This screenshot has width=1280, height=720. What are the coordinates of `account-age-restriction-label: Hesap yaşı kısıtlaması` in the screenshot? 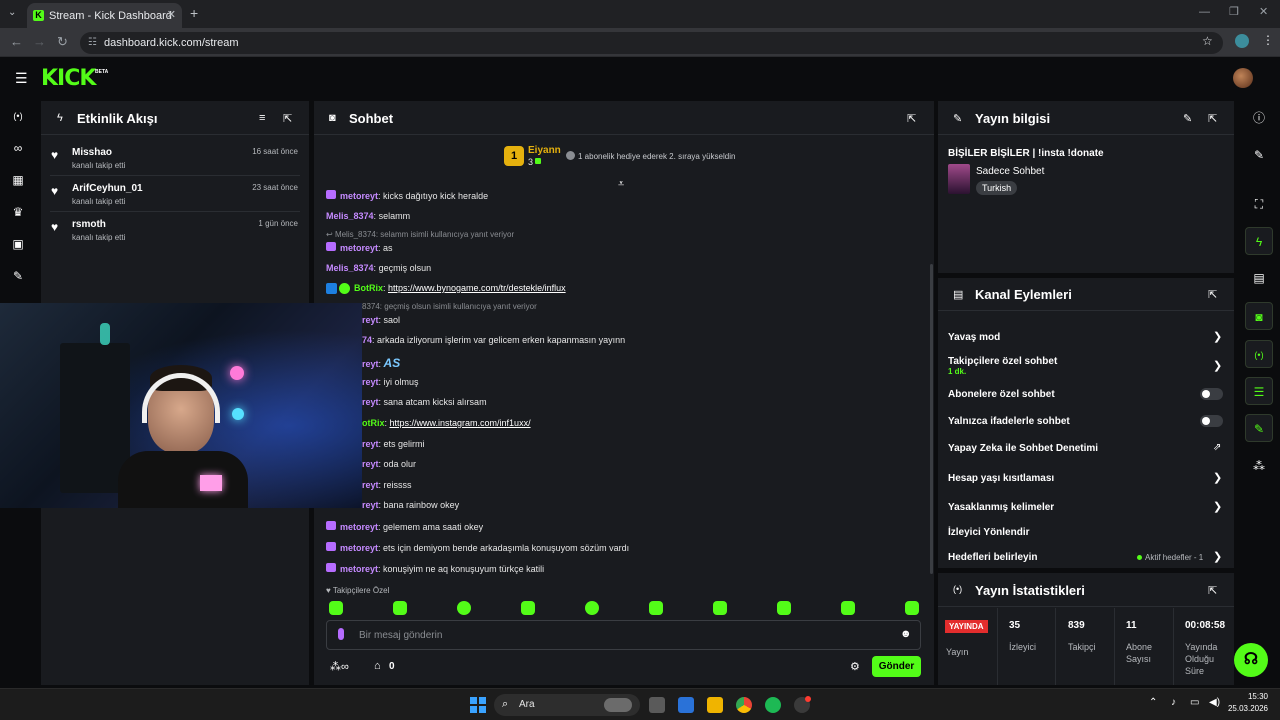 It's located at (1001, 478).